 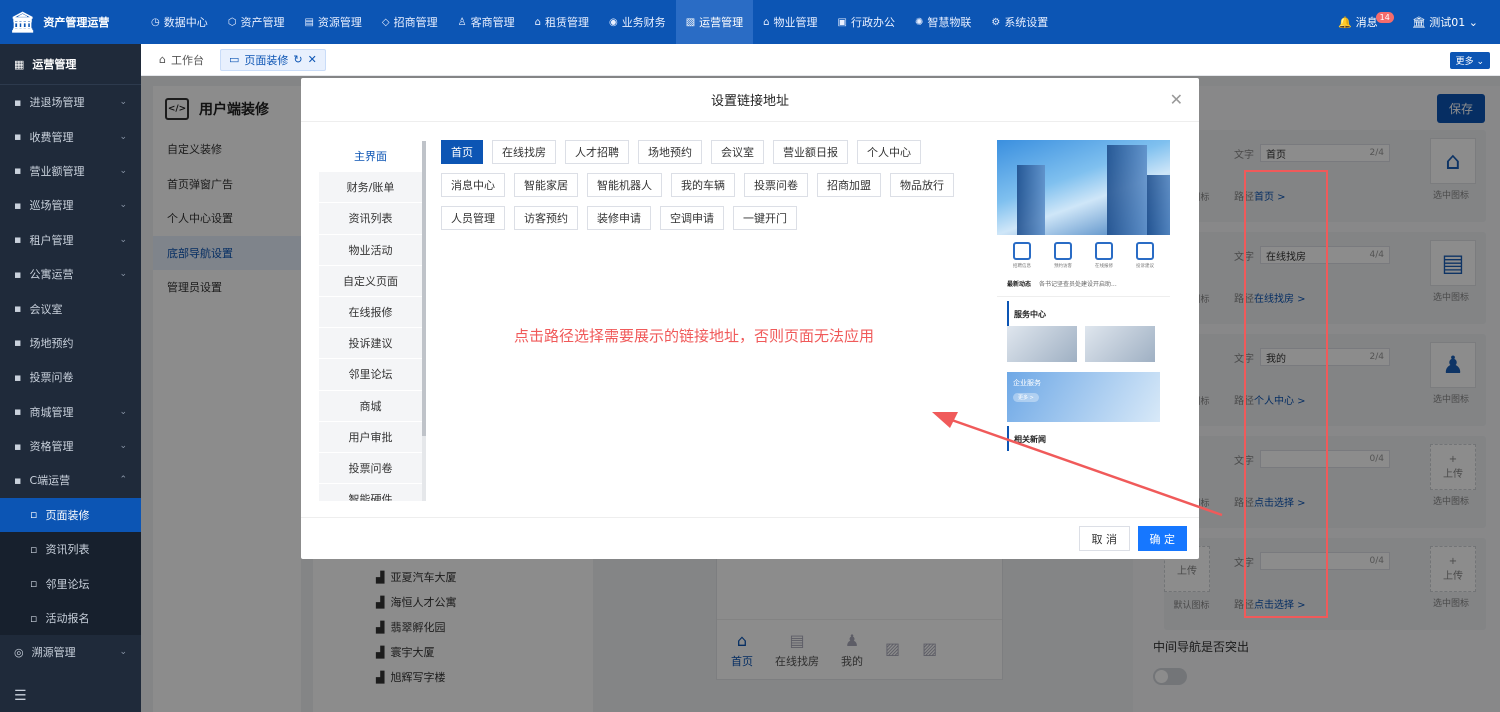 I want to click on link-category: 资讯列表, so click(x=370, y=219).